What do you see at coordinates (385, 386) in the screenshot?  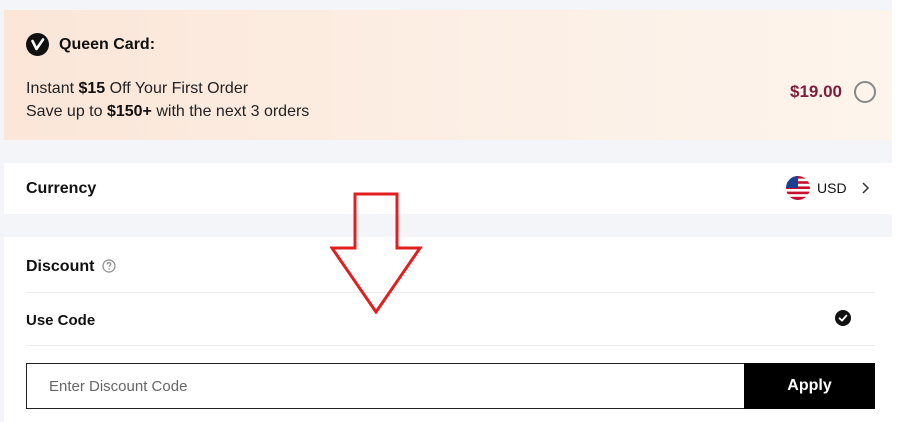 I see `discount-code-input` at bounding box center [385, 386].